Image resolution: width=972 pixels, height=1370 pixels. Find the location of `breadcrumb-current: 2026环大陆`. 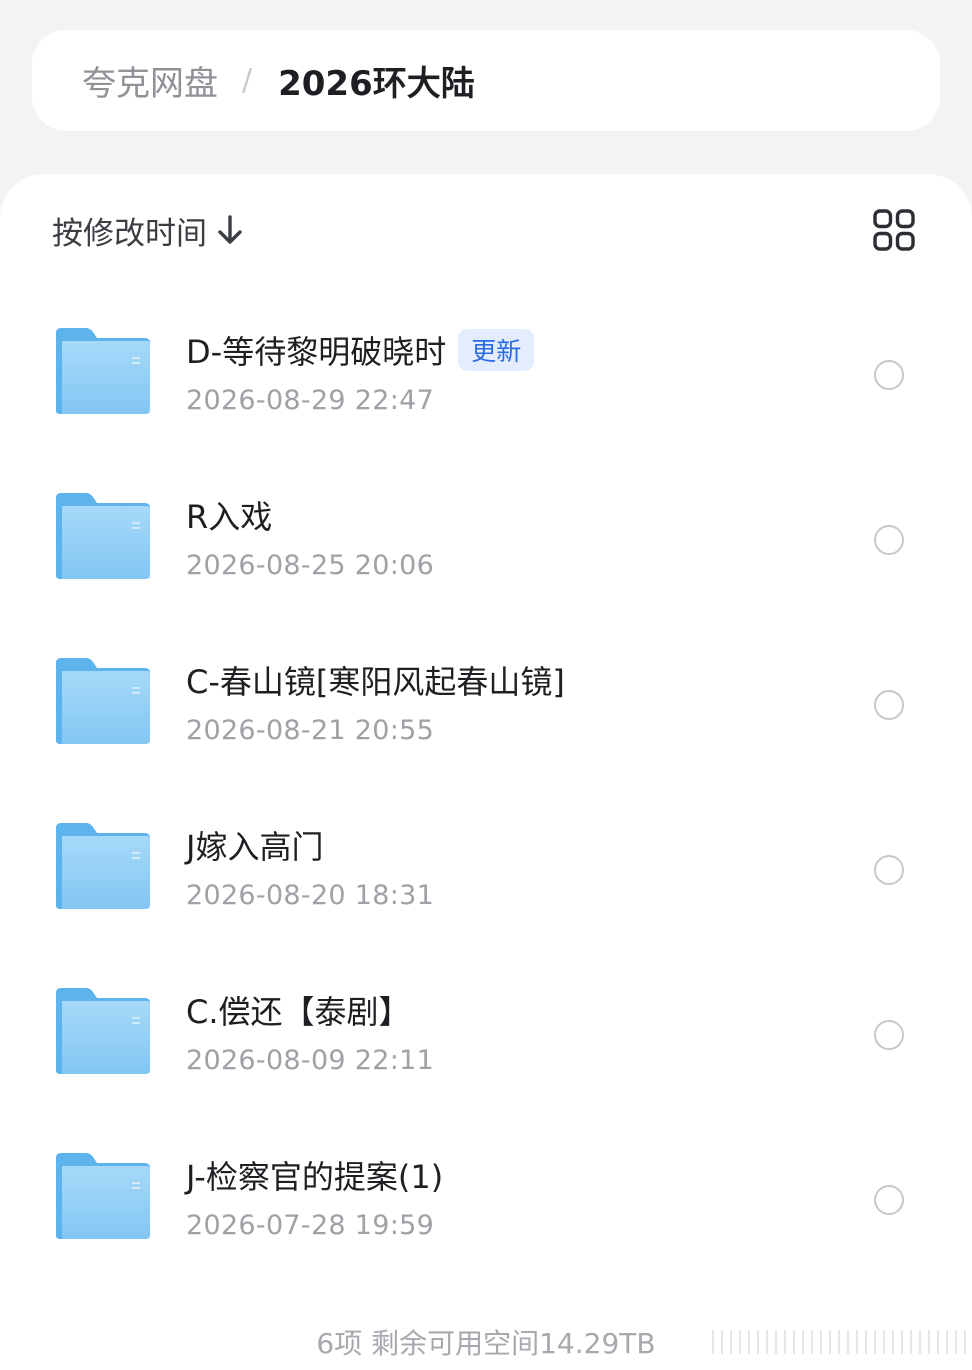

breadcrumb-current: 2026环大陆 is located at coordinates (376, 84).